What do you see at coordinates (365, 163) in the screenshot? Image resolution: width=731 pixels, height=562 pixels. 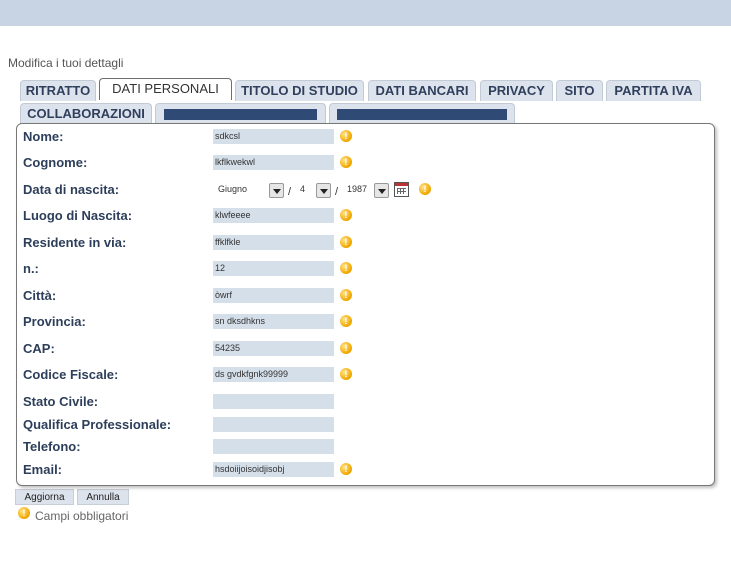 I see `row-cognome: Cognome: !` at bounding box center [365, 163].